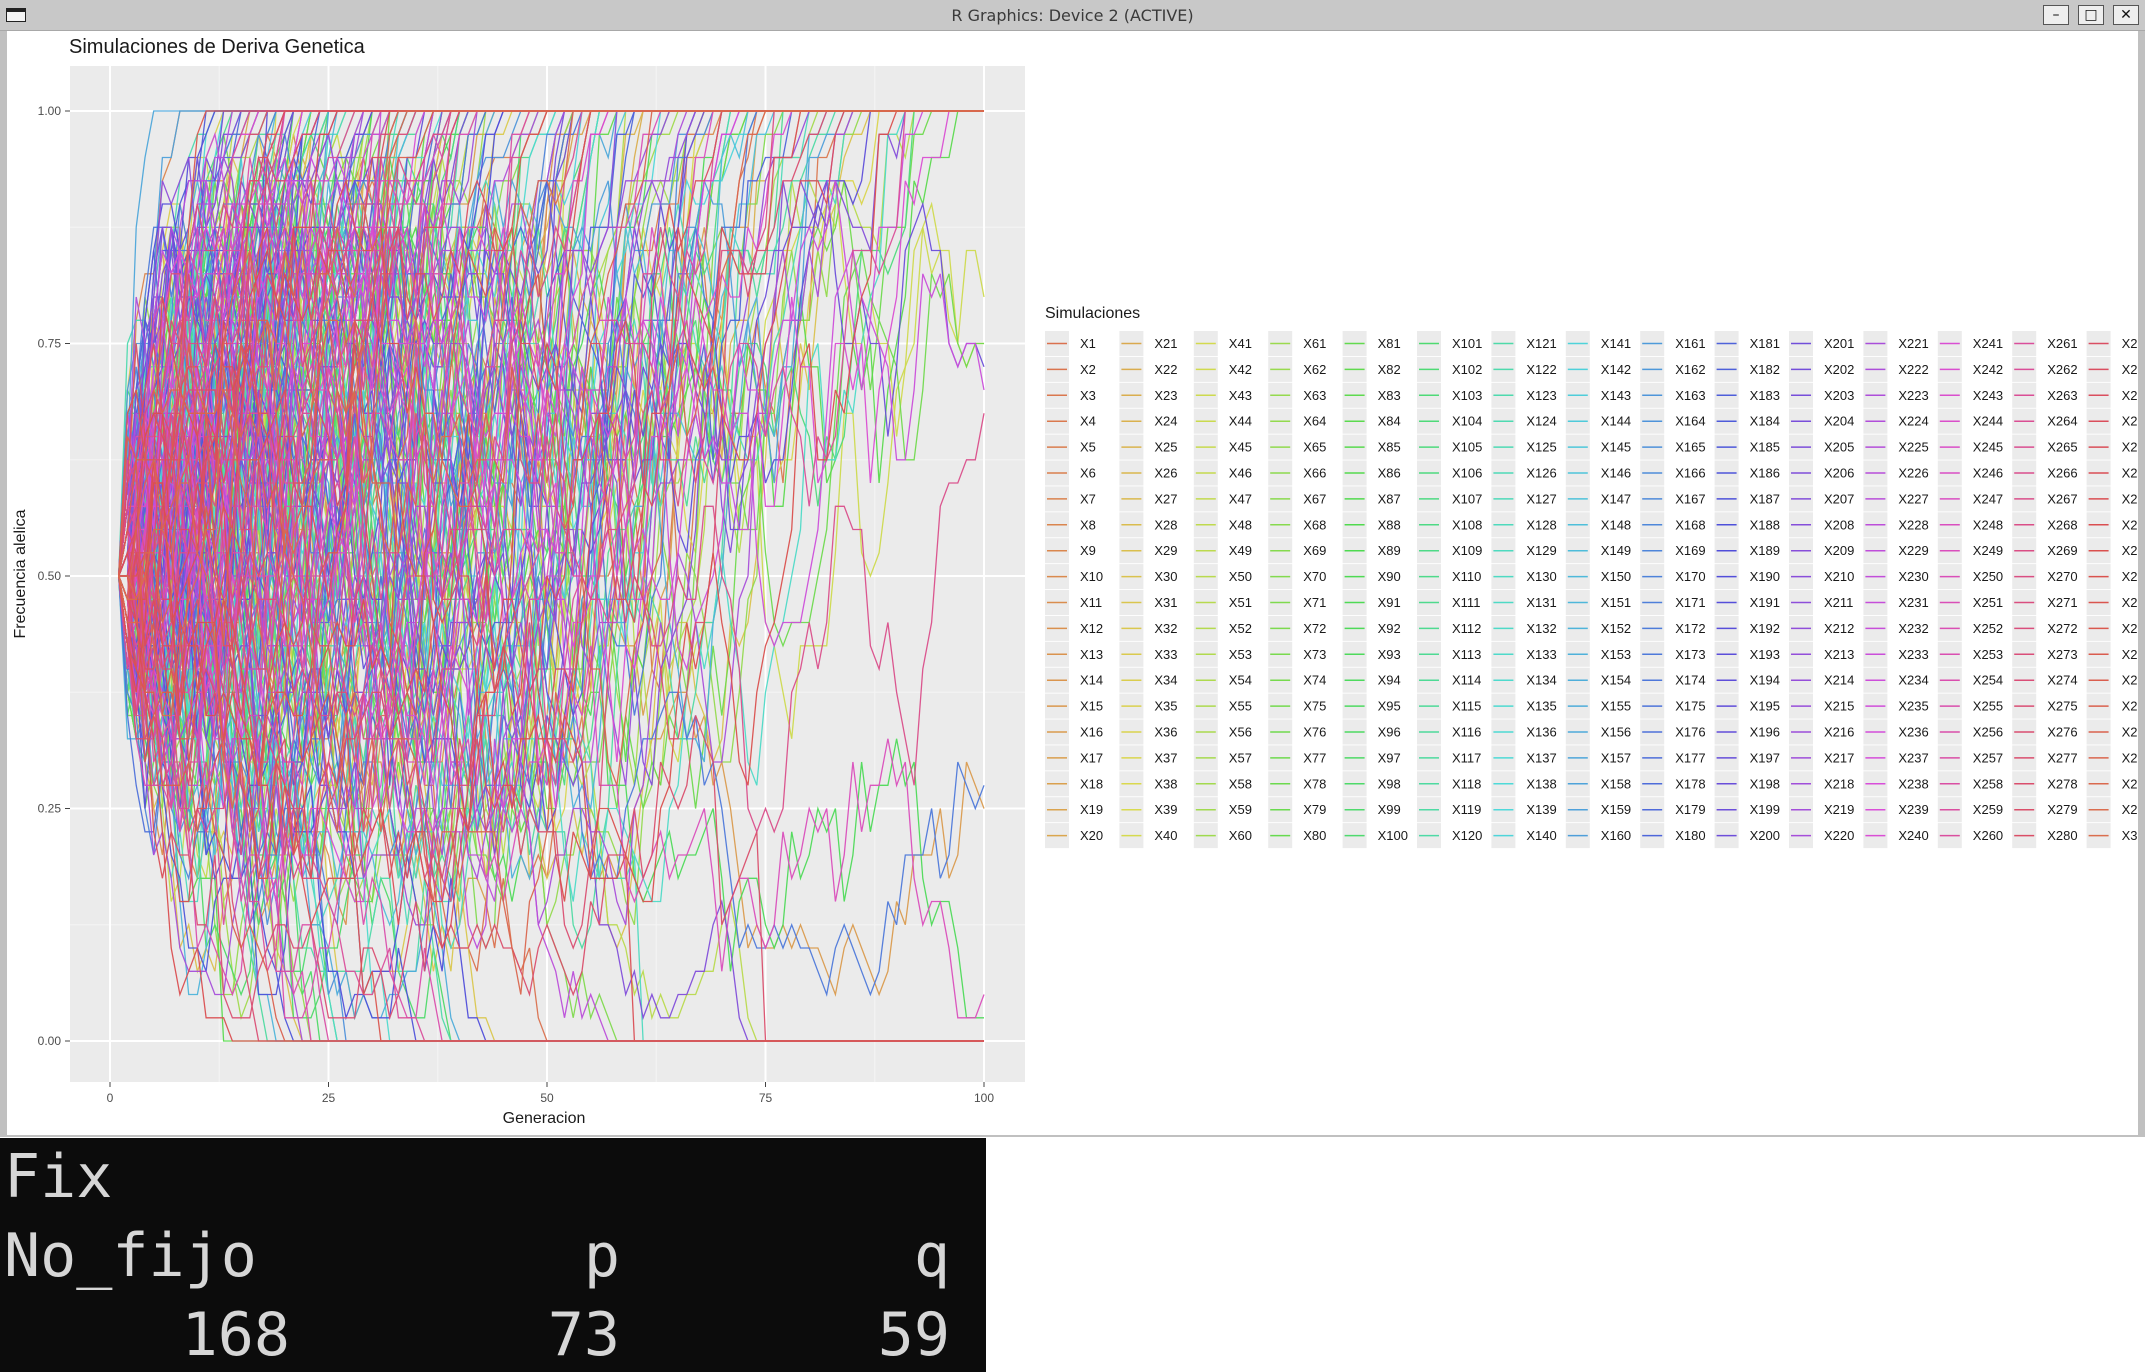 The height and width of the screenshot is (1372, 2145). Describe the element at coordinates (1616, 835) in the screenshot. I see `legend-label: X160` at that location.